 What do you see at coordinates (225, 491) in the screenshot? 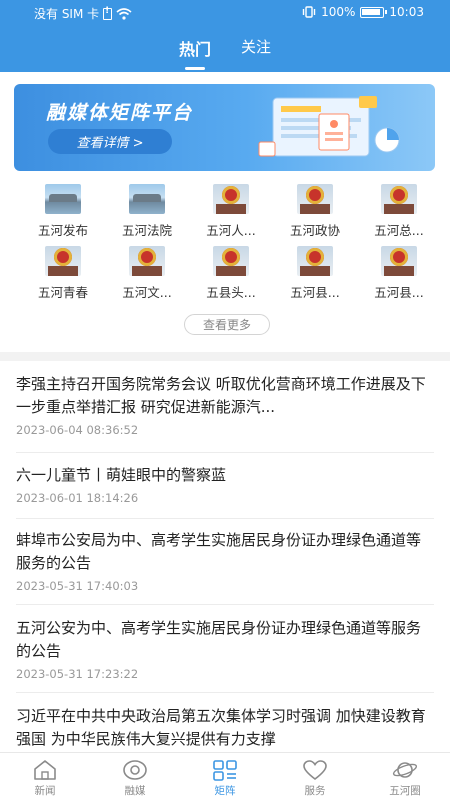
I see `news-item: 六一儿童节丨萌娃眼中的警察蓝 2023-06-01 18:14:26` at bounding box center [225, 491].